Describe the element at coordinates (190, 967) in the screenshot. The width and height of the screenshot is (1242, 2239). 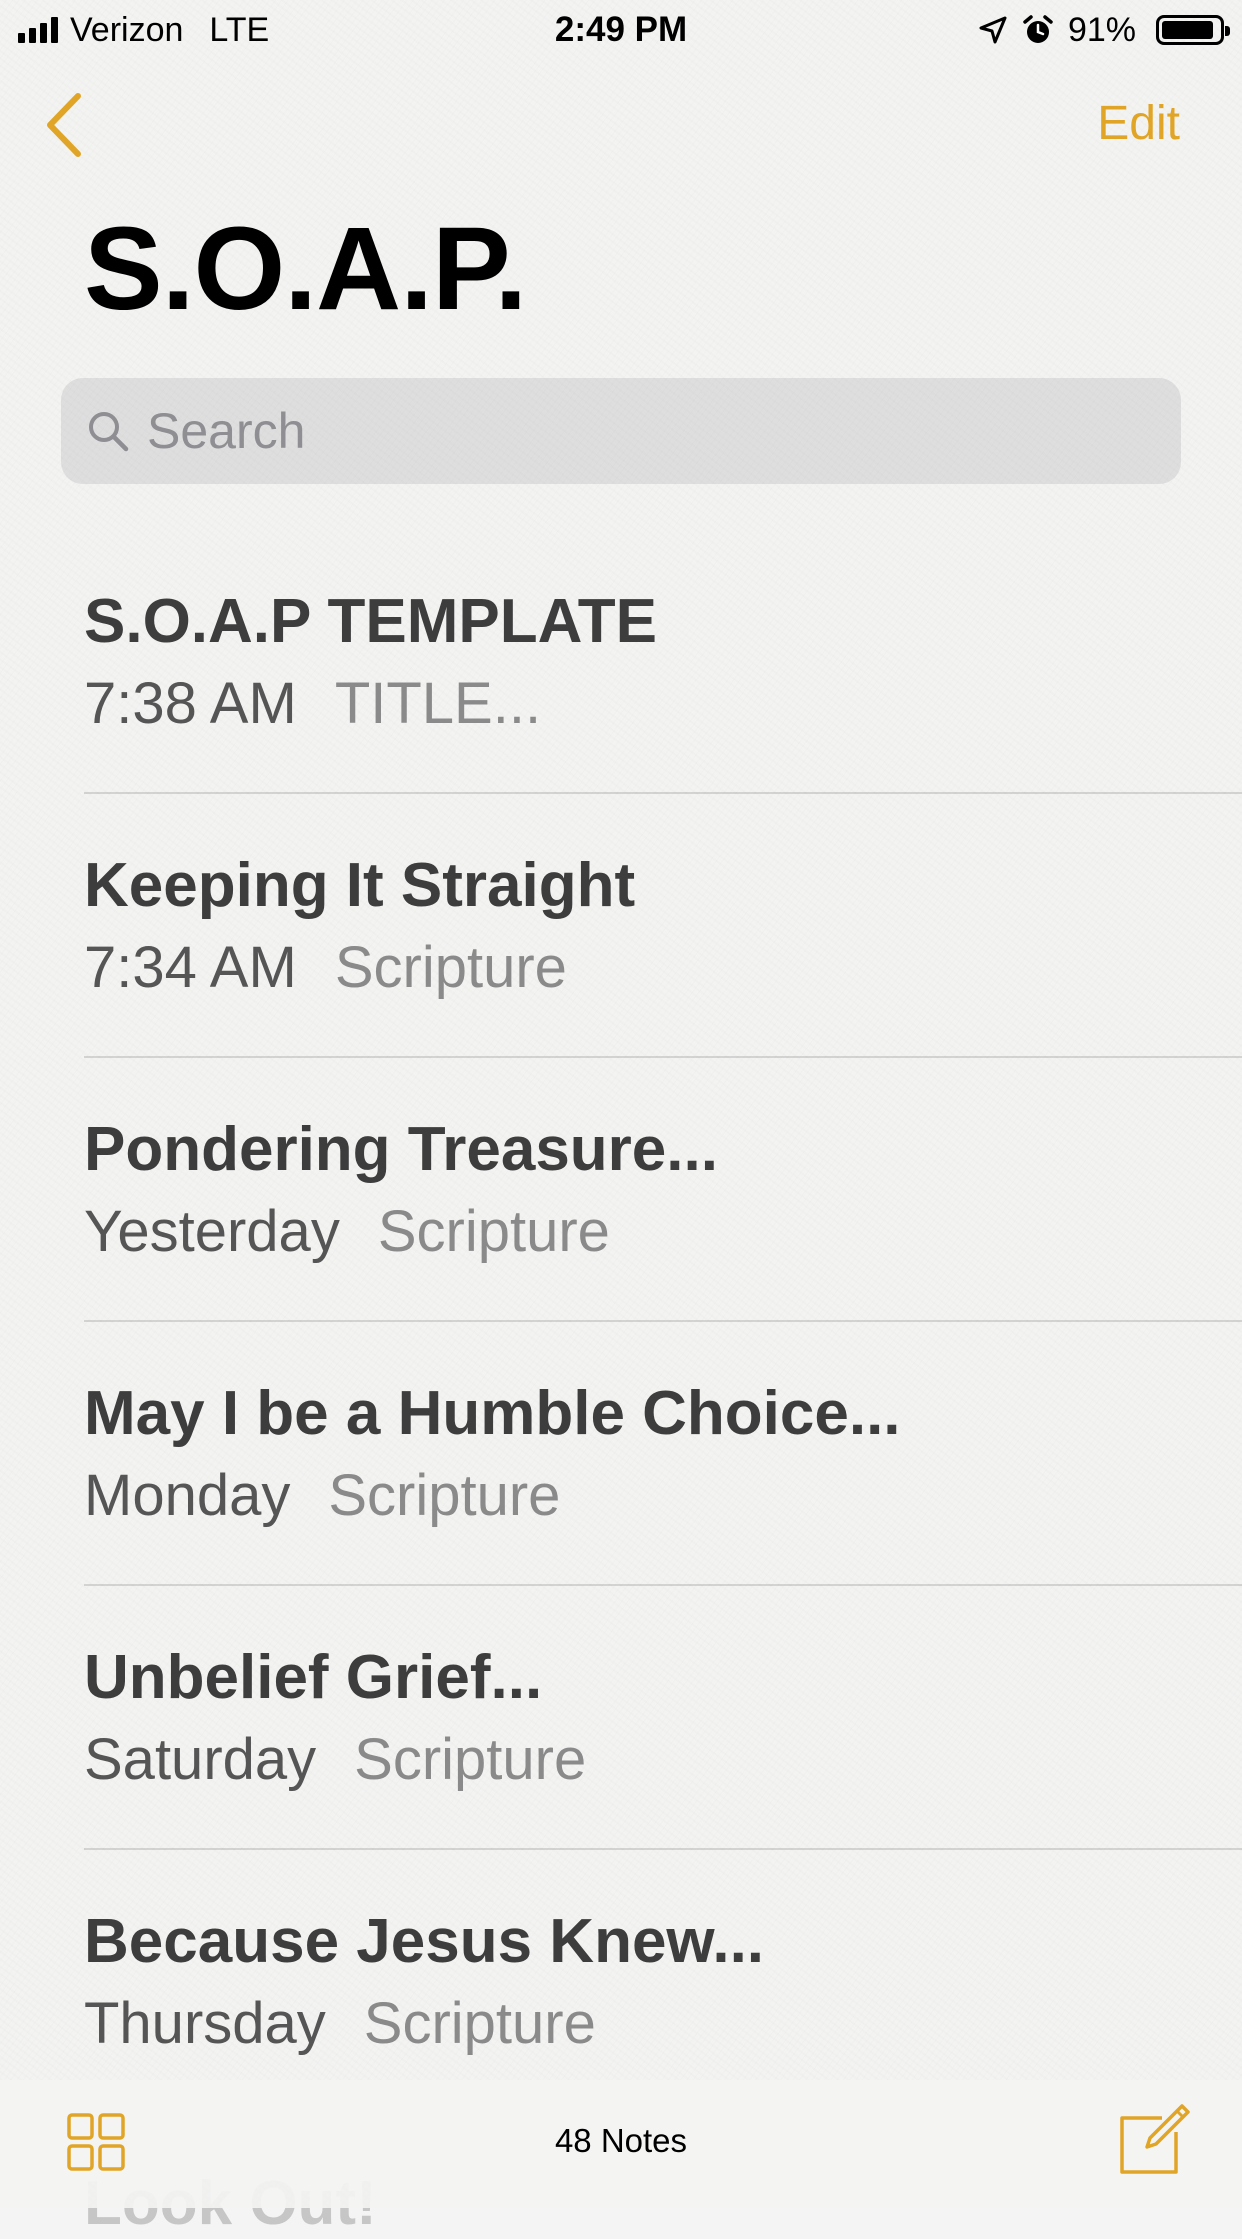
I see `note-date: 7:34 AM` at that location.